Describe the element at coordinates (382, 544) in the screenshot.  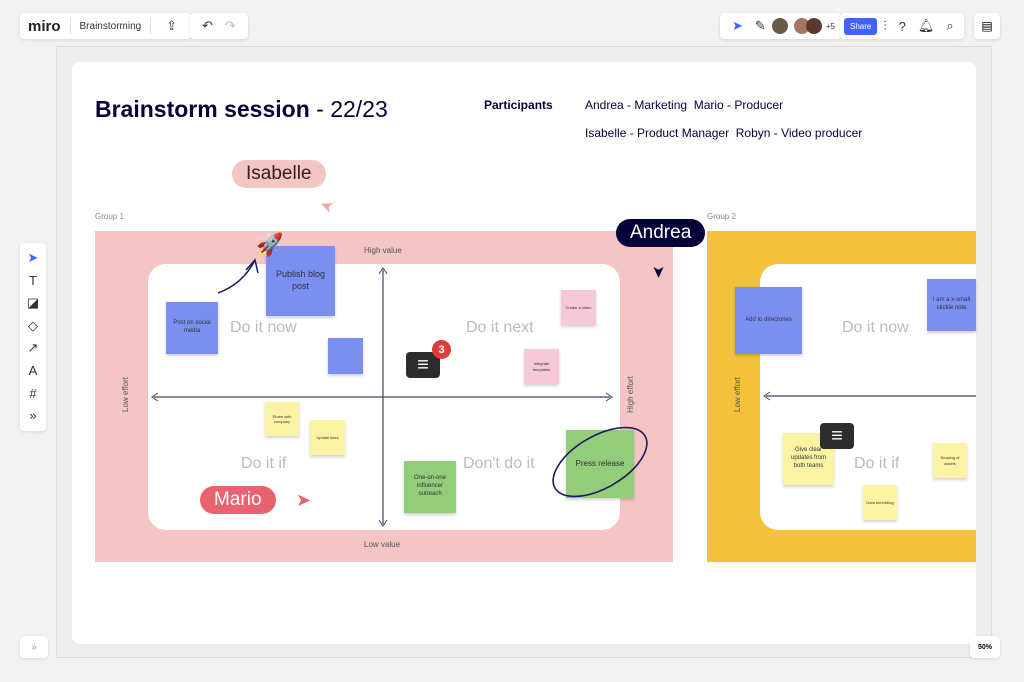
I see `low-value-label: Low value` at that location.